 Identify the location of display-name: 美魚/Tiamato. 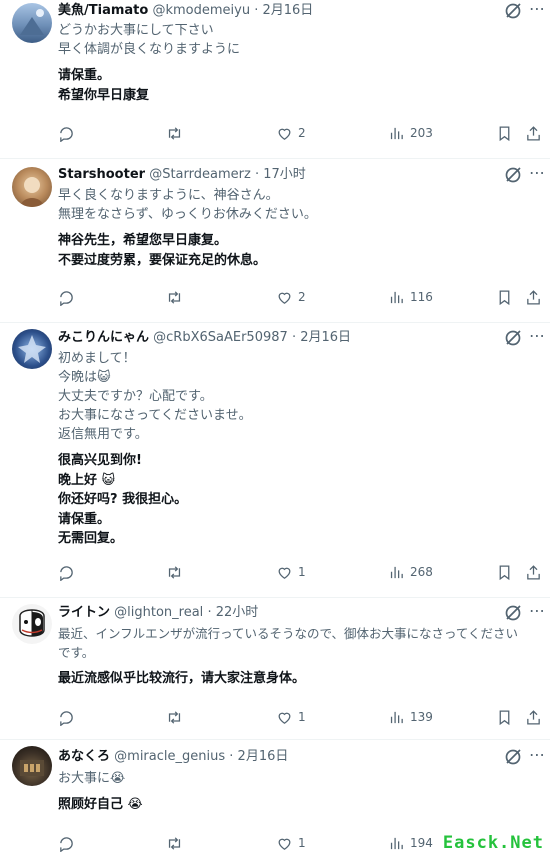
(103, 10).